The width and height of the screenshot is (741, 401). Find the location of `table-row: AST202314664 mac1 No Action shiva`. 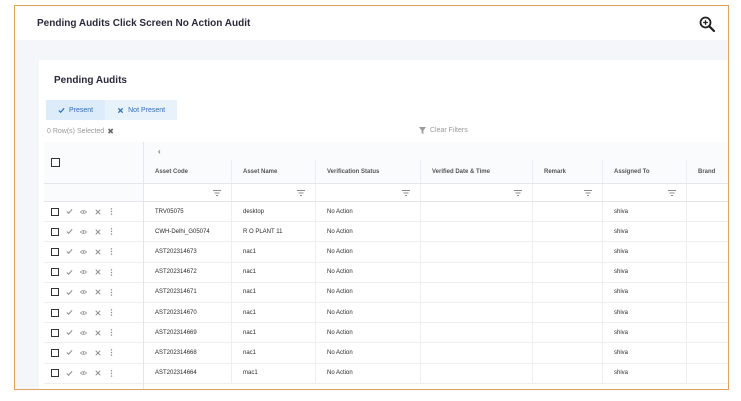

table-row: AST202314664 mac1 No Action shiva is located at coordinates (436, 373).